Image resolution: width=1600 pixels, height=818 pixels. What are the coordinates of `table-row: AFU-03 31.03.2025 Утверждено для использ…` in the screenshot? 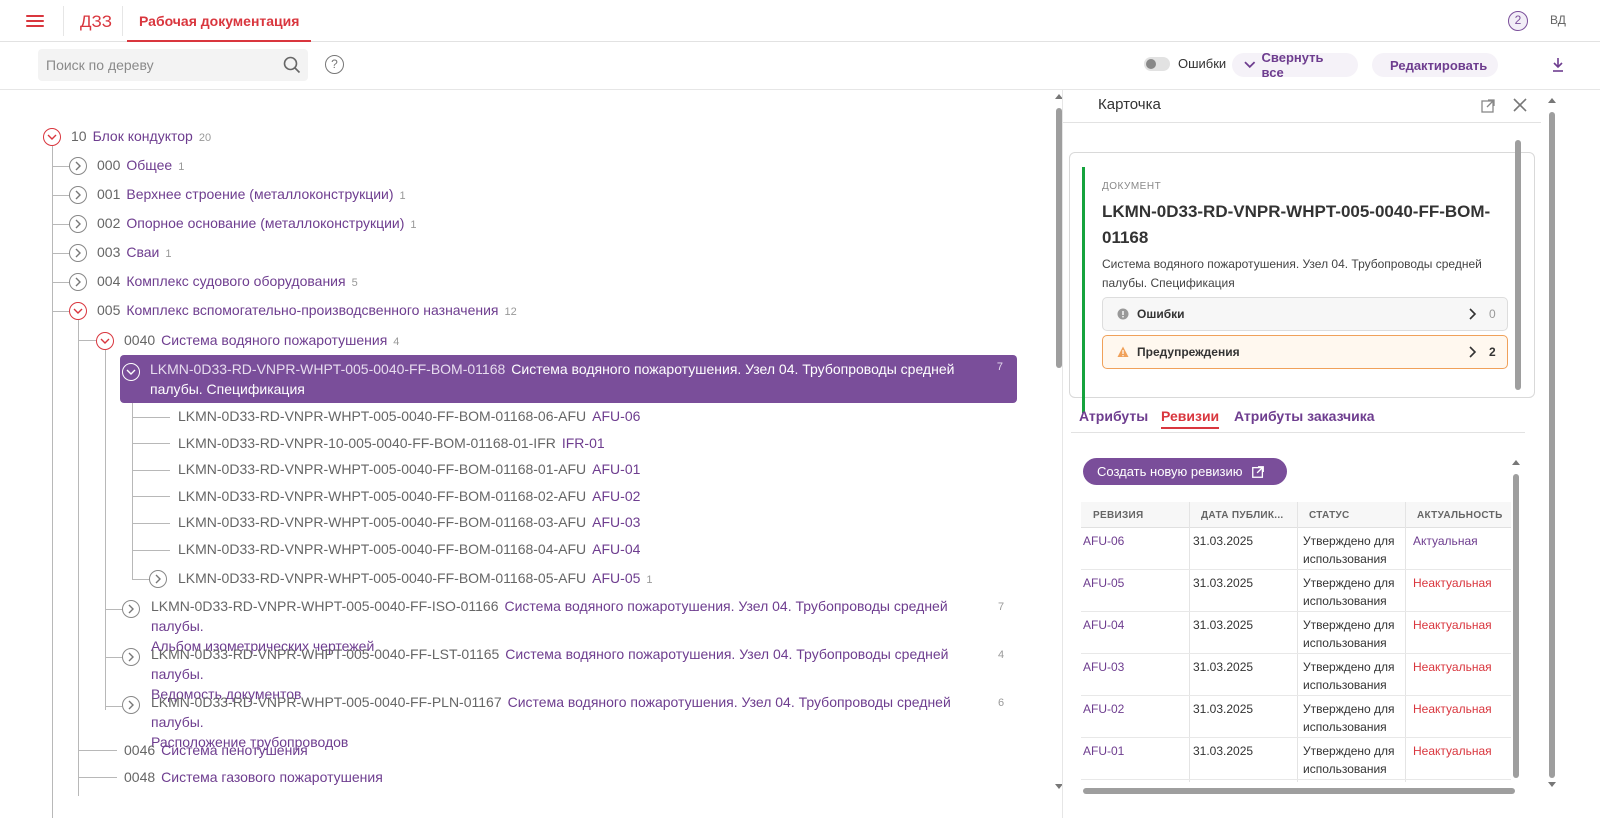 It's located at (1296, 675).